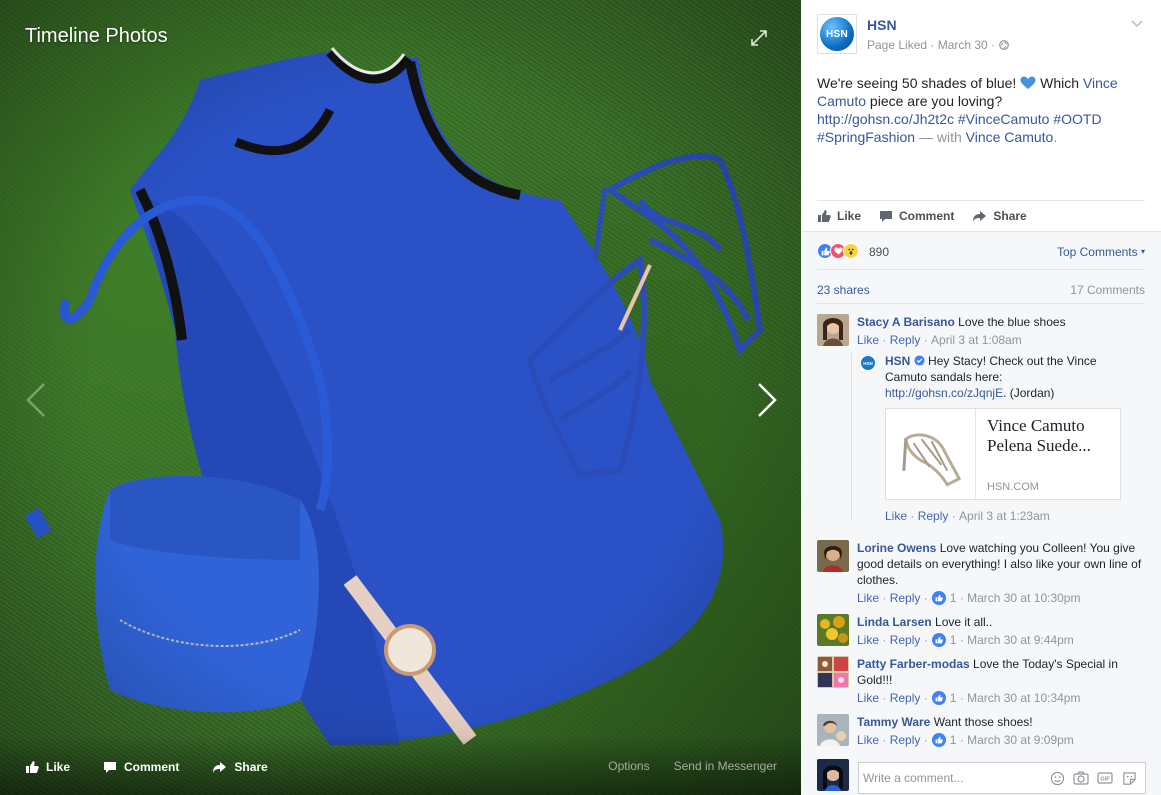 Image resolution: width=1161 pixels, height=795 pixels. I want to click on camera-icon, so click(1081, 778).